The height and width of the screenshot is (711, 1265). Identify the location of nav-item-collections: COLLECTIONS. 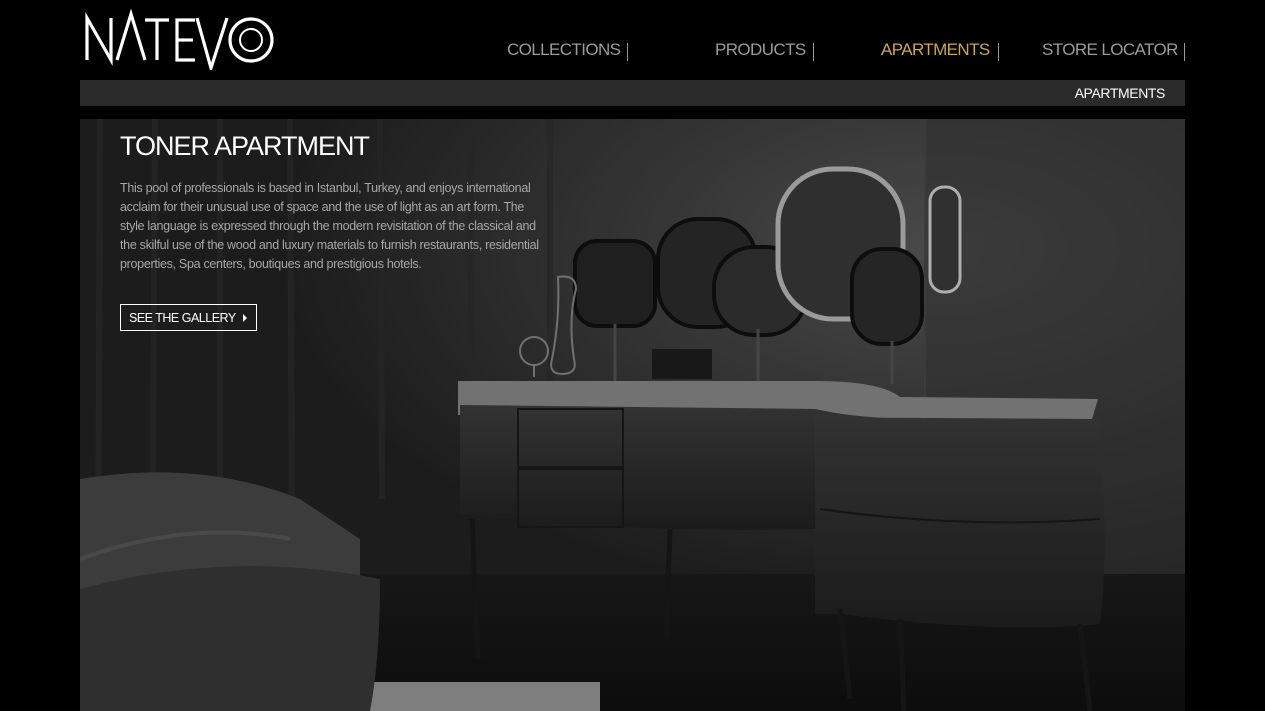
(564, 50).